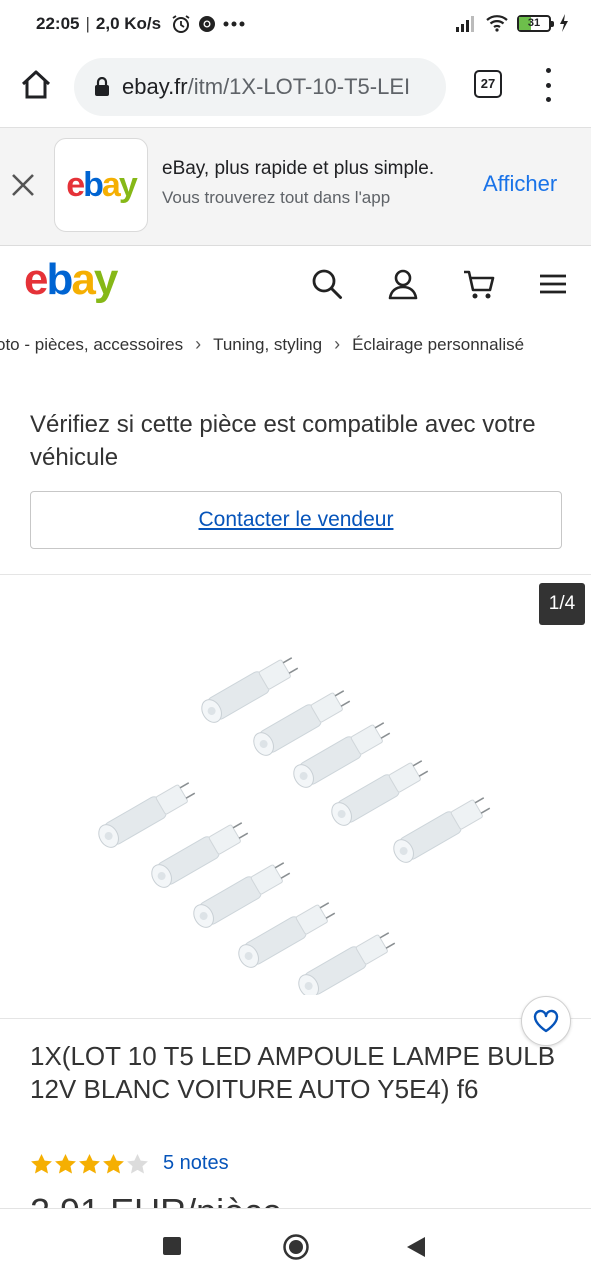 The width and height of the screenshot is (591, 1280). I want to click on status-icons, so click(208, 24).